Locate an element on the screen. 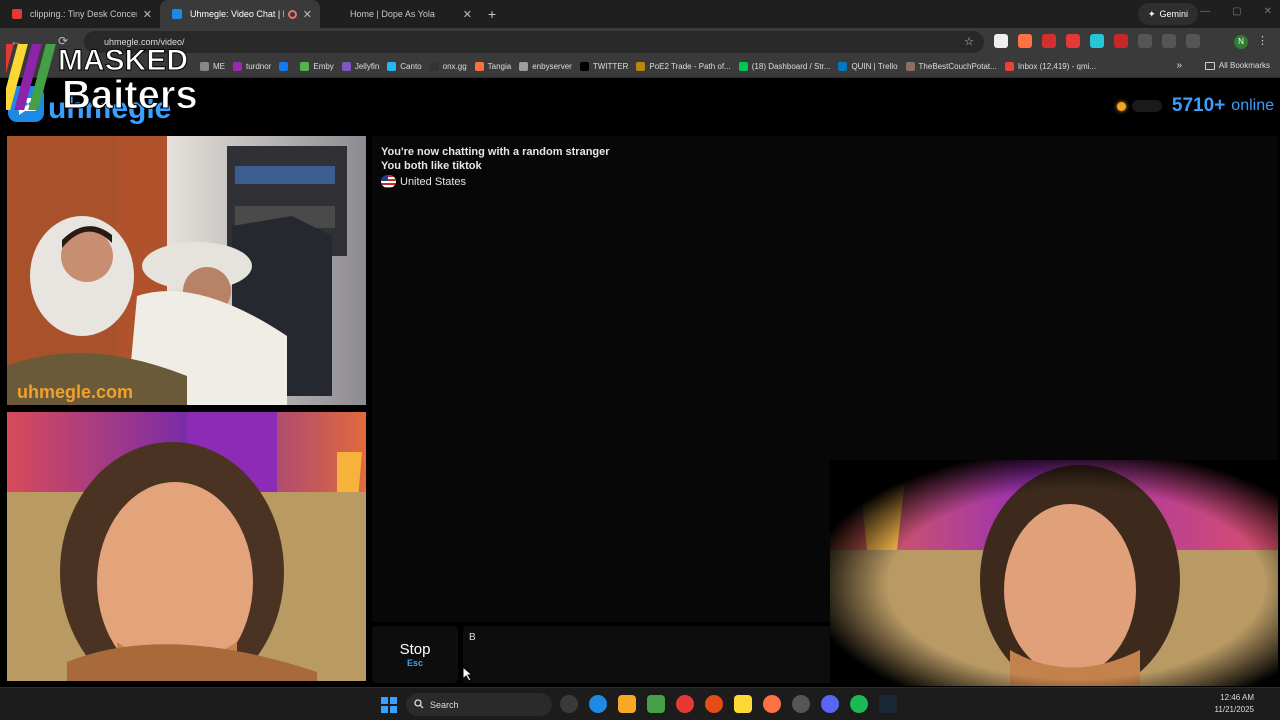 This screenshot has height=720, width=1280. extension-red-icon is located at coordinates (1121, 41).